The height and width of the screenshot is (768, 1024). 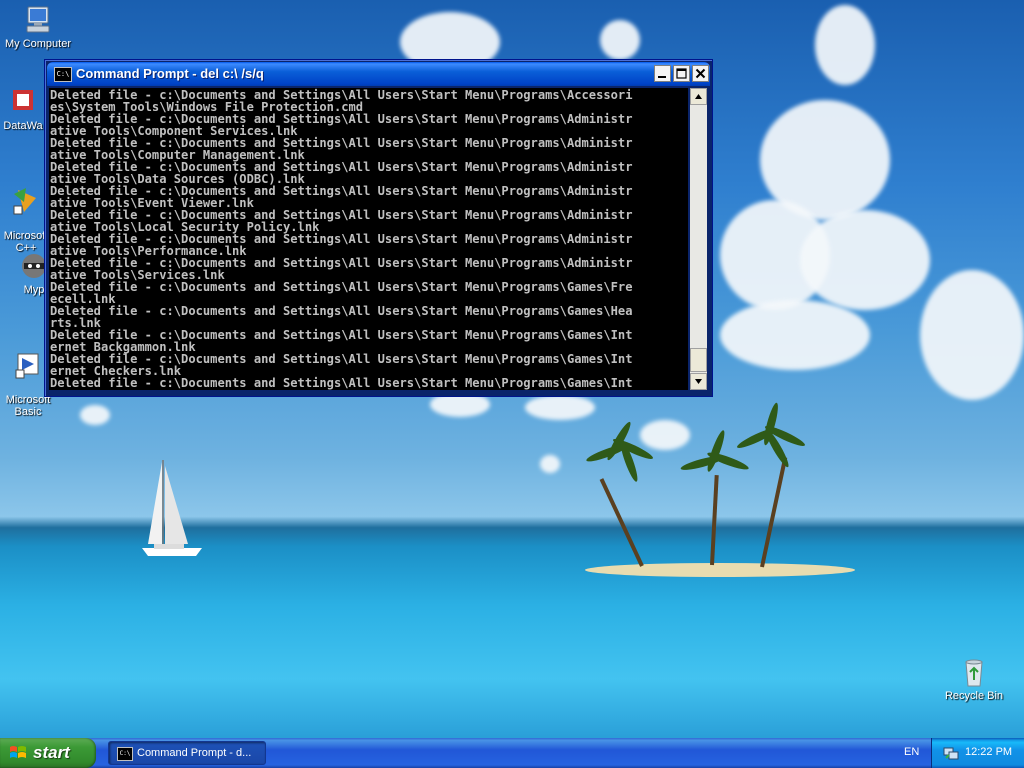 What do you see at coordinates (23, 126) in the screenshot?
I see `desktop-icon-label: DataWa` at bounding box center [23, 126].